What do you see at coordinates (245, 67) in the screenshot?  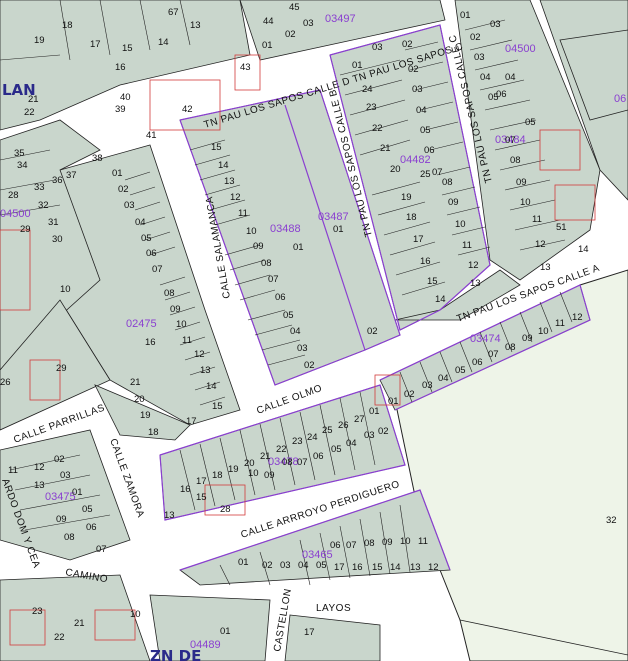 I see `lot-number: 43` at bounding box center [245, 67].